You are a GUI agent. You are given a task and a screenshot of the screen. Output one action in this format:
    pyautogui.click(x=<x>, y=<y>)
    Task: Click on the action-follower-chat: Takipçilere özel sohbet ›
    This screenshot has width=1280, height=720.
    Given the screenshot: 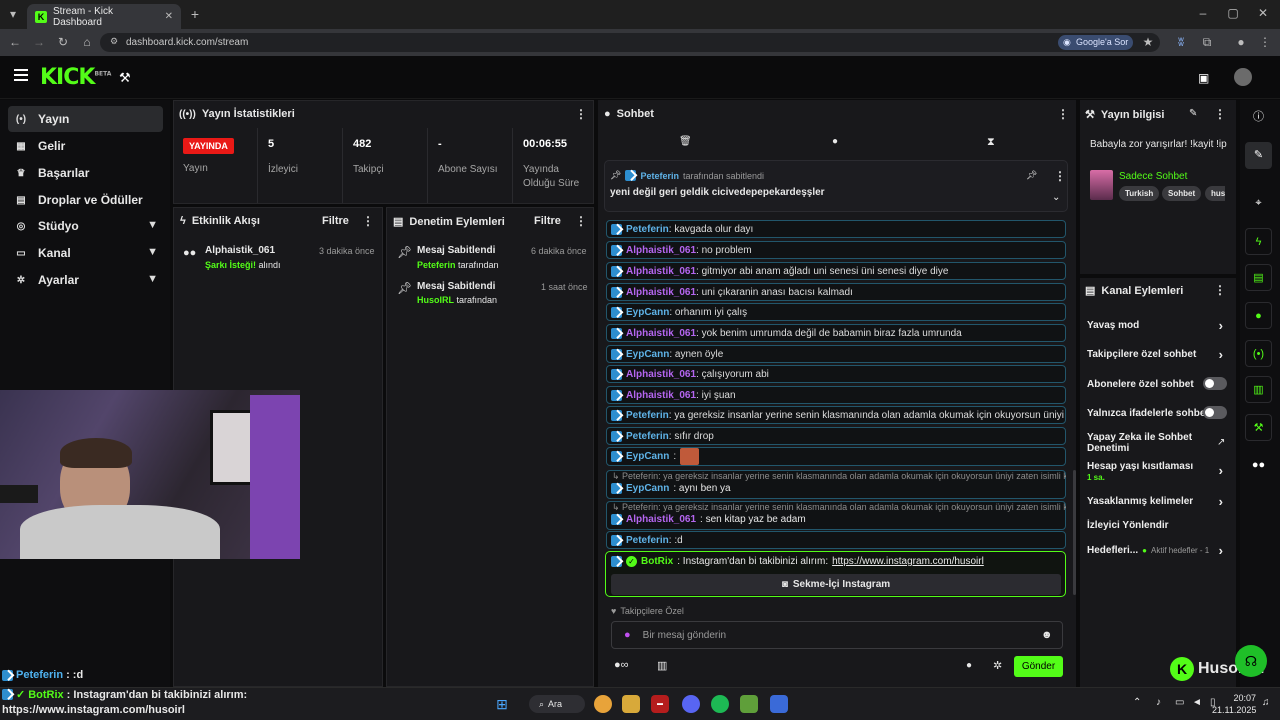 What is the action you would take?
    pyautogui.click(x=1157, y=354)
    